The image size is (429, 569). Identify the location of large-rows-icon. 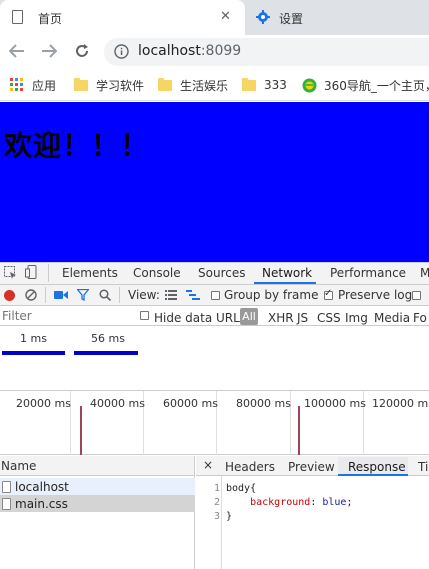
(171, 295).